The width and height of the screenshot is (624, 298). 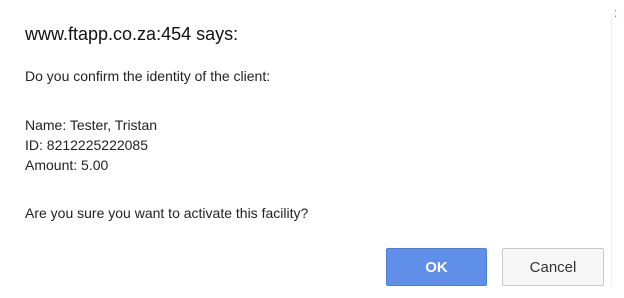 What do you see at coordinates (553, 267) in the screenshot?
I see `cancel-button: Cancel` at bounding box center [553, 267].